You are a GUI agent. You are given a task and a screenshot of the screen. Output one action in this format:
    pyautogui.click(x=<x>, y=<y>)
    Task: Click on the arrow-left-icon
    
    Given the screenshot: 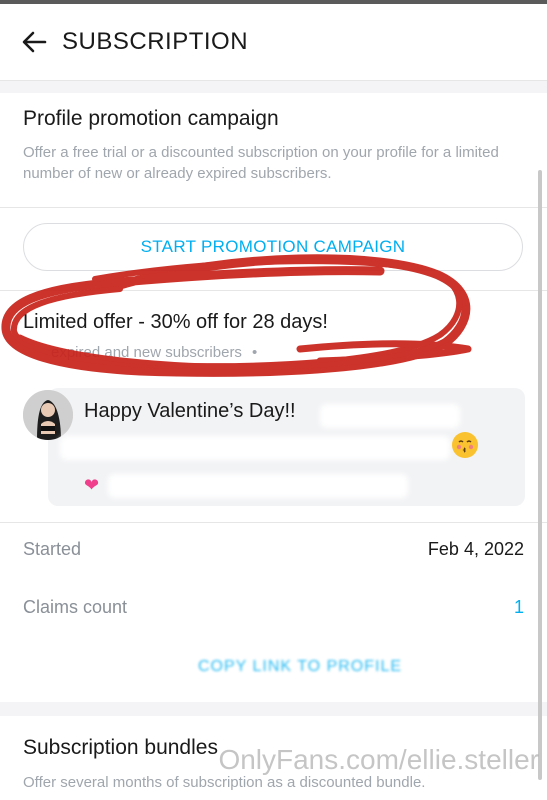 What is the action you would take?
    pyautogui.click(x=34, y=42)
    